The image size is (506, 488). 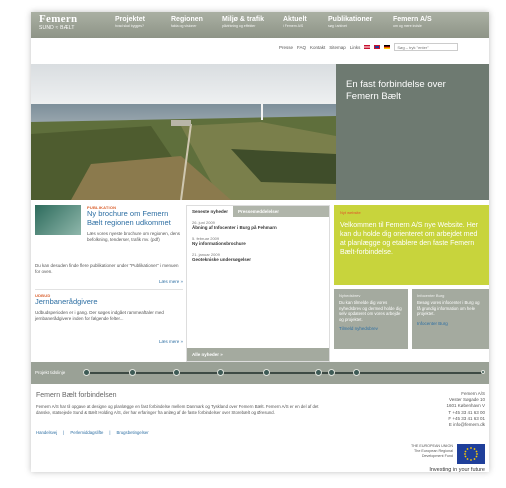 I want to click on femern-logo: Femern SUND ≈ BÆLT, so click(x=72, y=23).